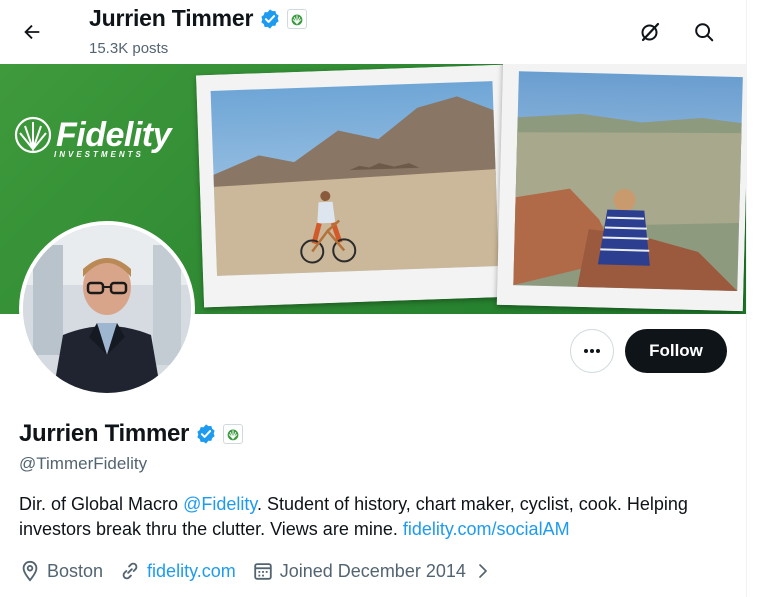 This screenshot has width=757, height=597. I want to click on more-dots-icon, so click(592, 351).